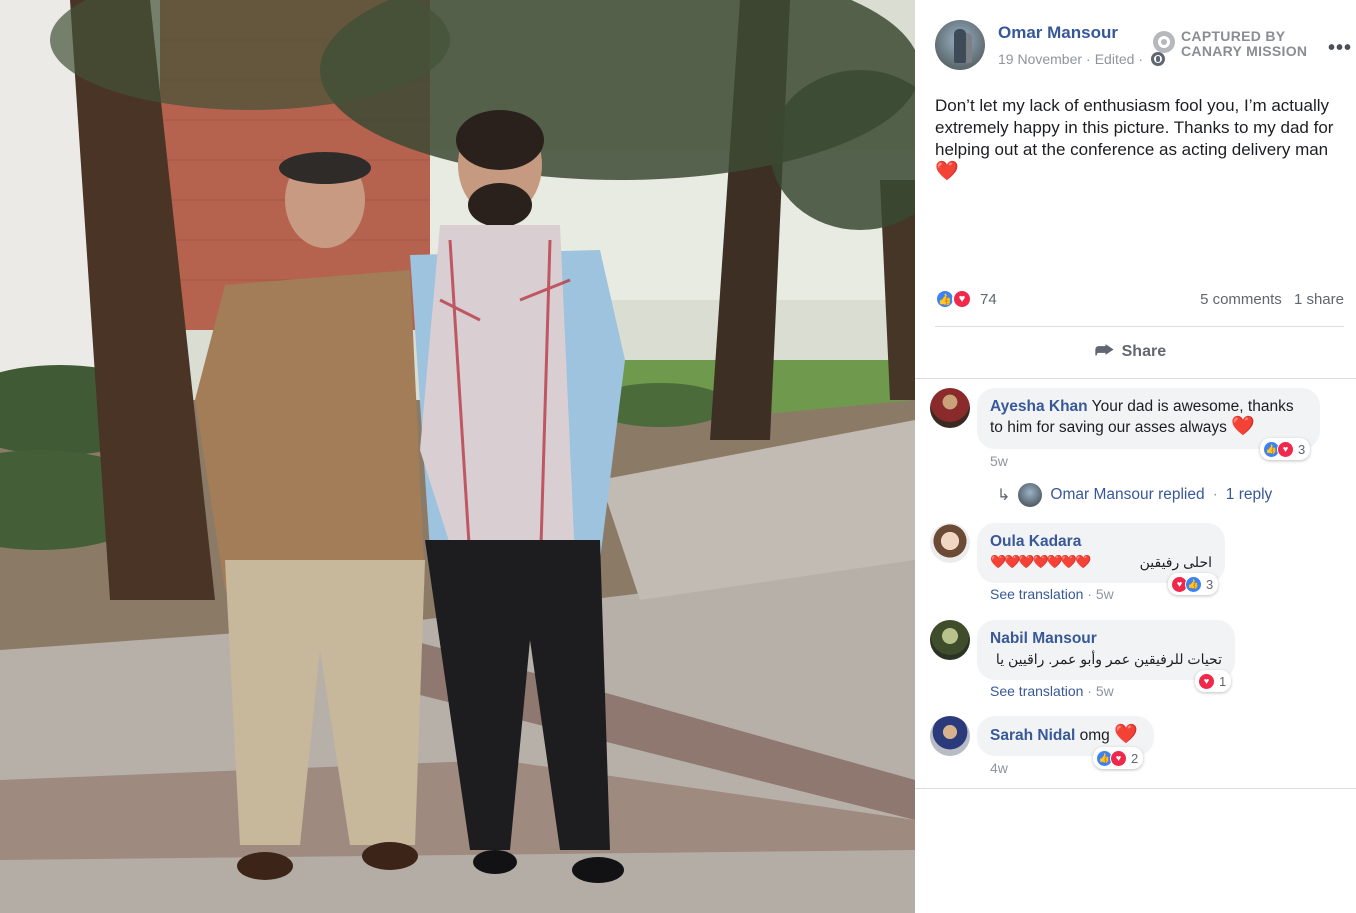 The image size is (1356, 913). I want to click on shares-count-link: 1 share, so click(1319, 299).